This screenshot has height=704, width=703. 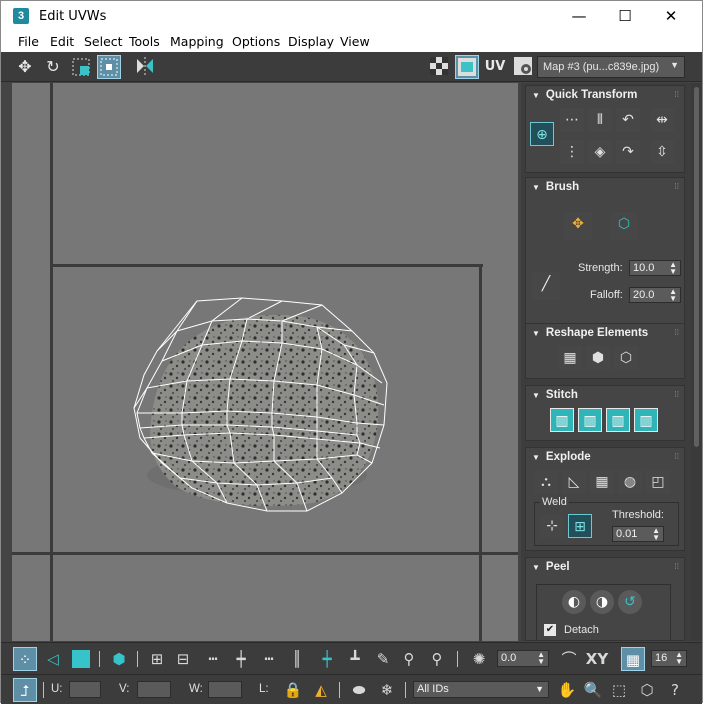 What do you see at coordinates (81, 67) in the screenshot?
I see `scale-icon` at bounding box center [81, 67].